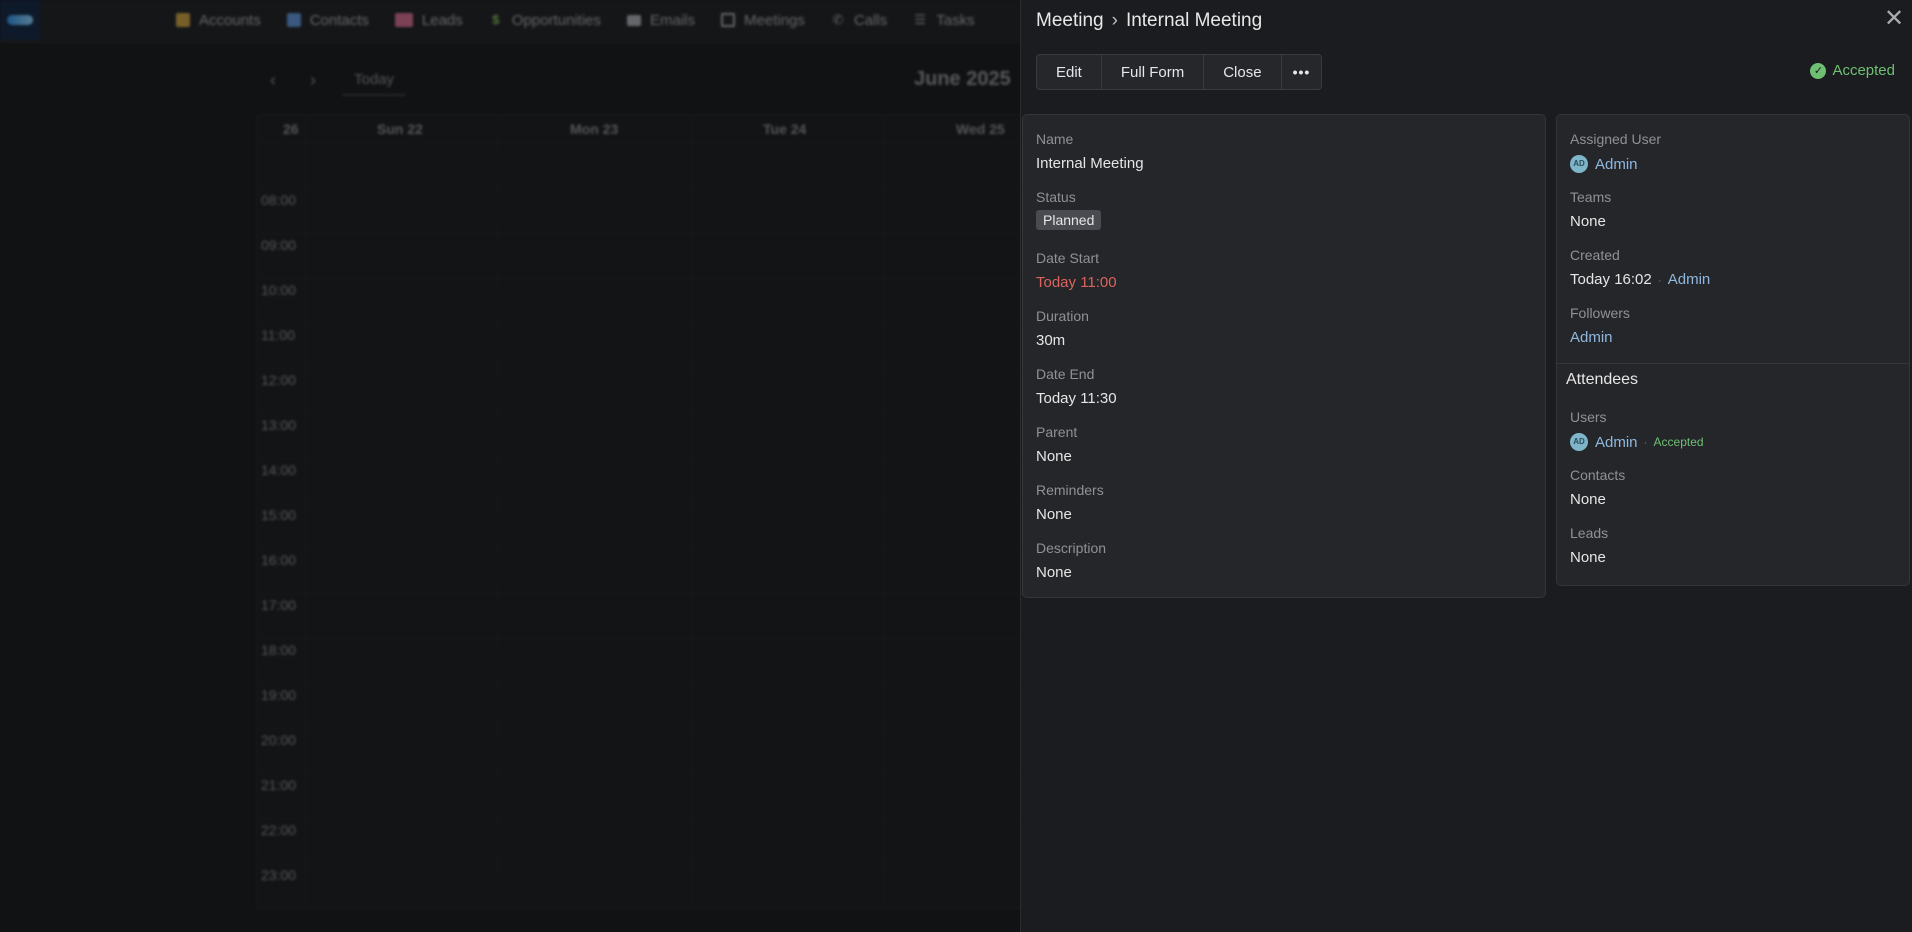  What do you see at coordinates (1600, 325) in the screenshot?
I see `field-followers: Followers Admin` at bounding box center [1600, 325].